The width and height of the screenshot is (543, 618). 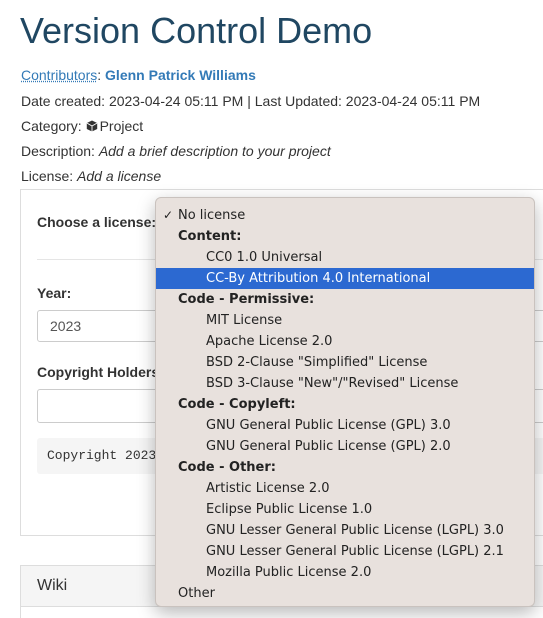 What do you see at coordinates (60, 151) in the screenshot?
I see `description-label: Description:` at bounding box center [60, 151].